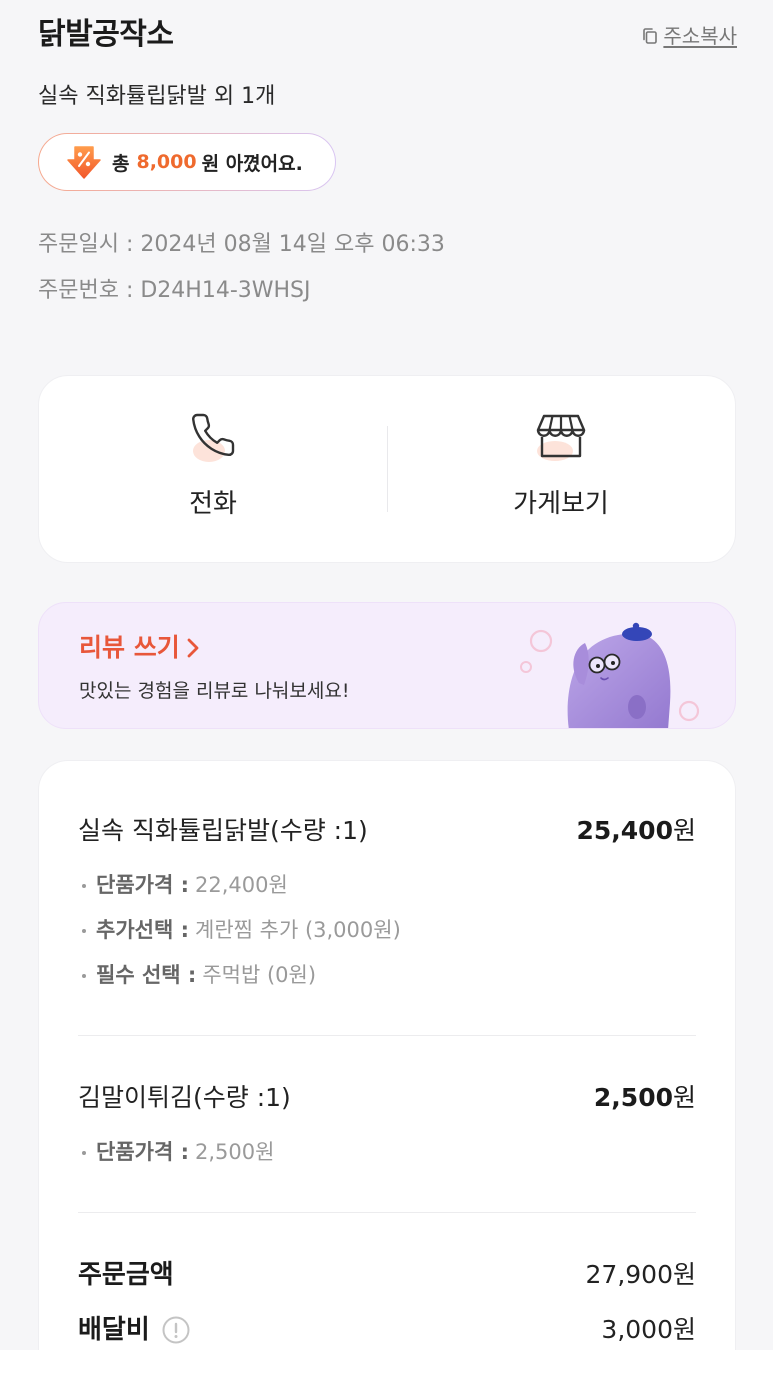 This screenshot has width=773, height=1379. What do you see at coordinates (174, 290) in the screenshot?
I see `order-number: 주문번호 : D24H14-3WHSJ` at bounding box center [174, 290].